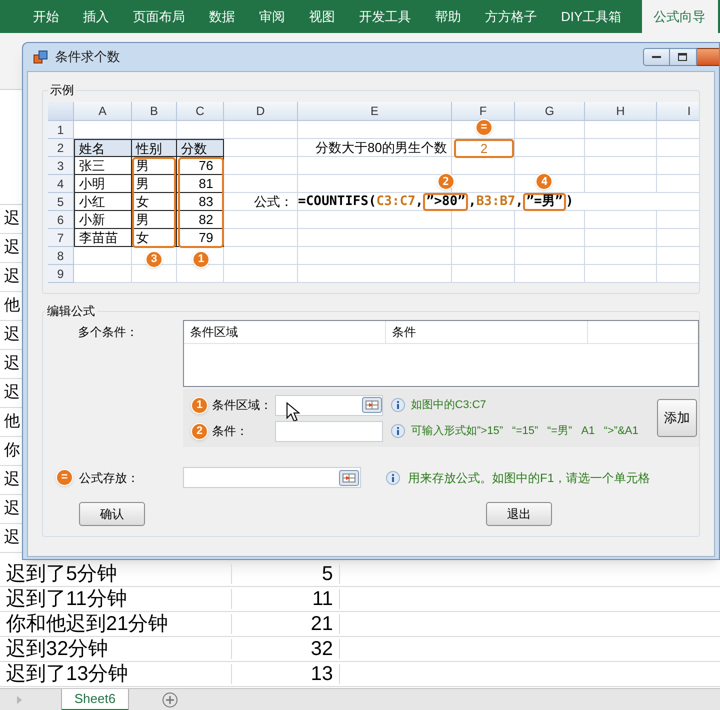 This screenshot has height=710, width=720. What do you see at coordinates (154, 238) in the screenshot?
I see `sheet-cell: 女` at bounding box center [154, 238].